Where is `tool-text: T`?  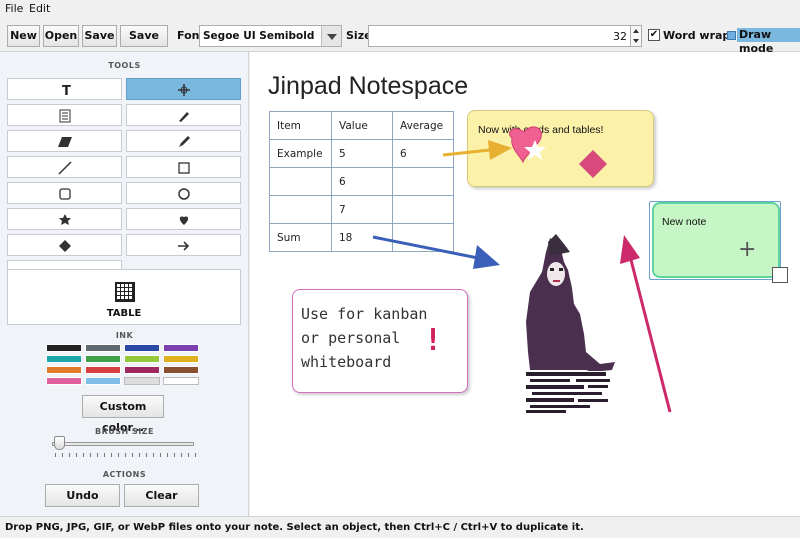 tool-text: T is located at coordinates (64, 89).